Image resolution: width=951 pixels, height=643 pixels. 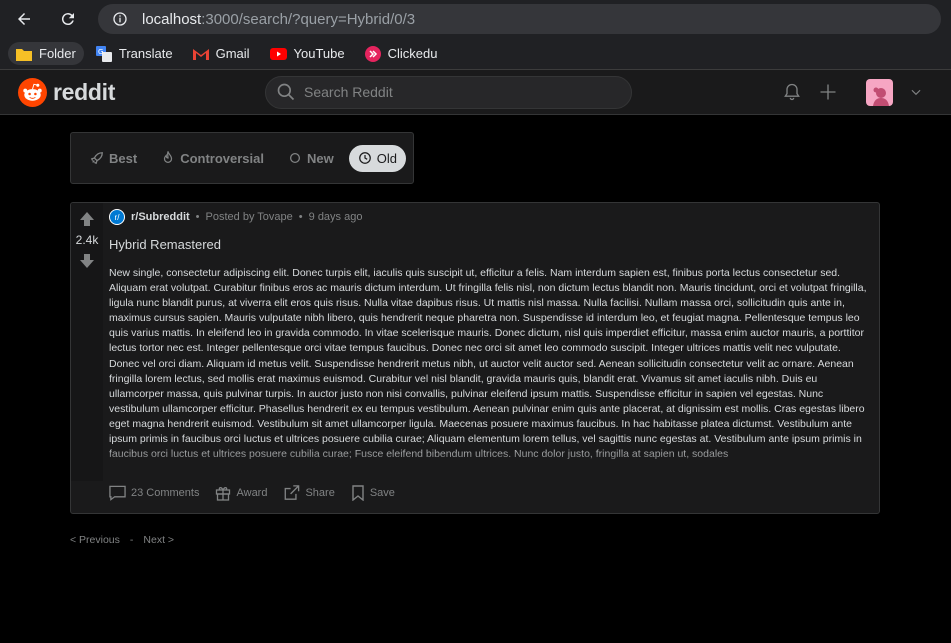 What do you see at coordinates (382, 493) in the screenshot?
I see `save-label: Save` at bounding box center [382, 493].